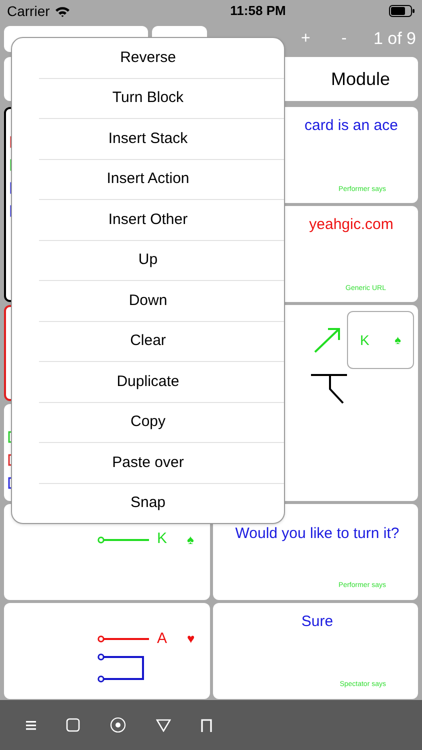  What do you see at coordinates (118, 725) in the screenshot?
I see `radio-icon` at bounding box center [118, 725].